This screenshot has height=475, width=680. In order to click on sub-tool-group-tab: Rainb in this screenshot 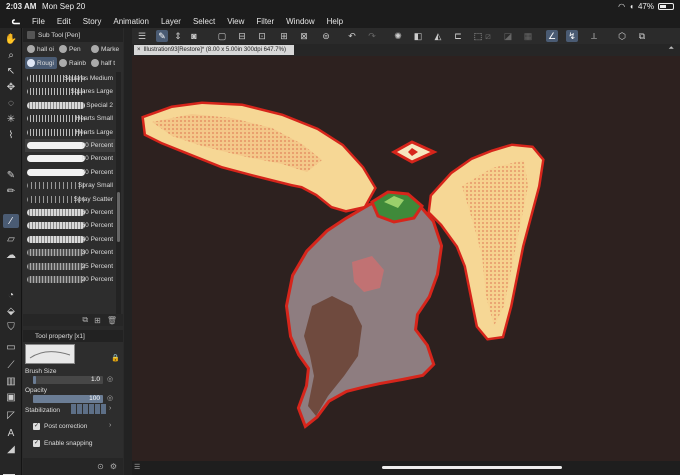, I will do `click(74, 63)`.